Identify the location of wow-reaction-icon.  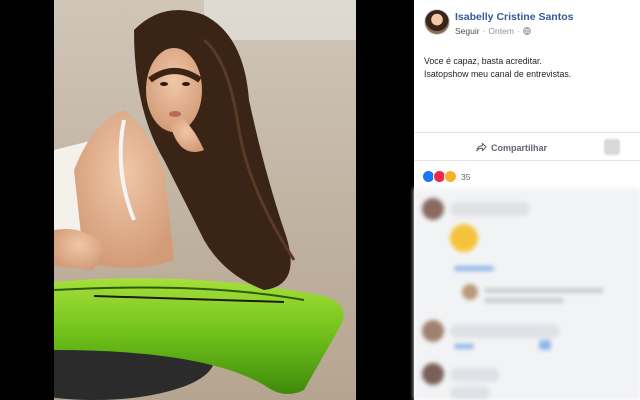
(450, 176).